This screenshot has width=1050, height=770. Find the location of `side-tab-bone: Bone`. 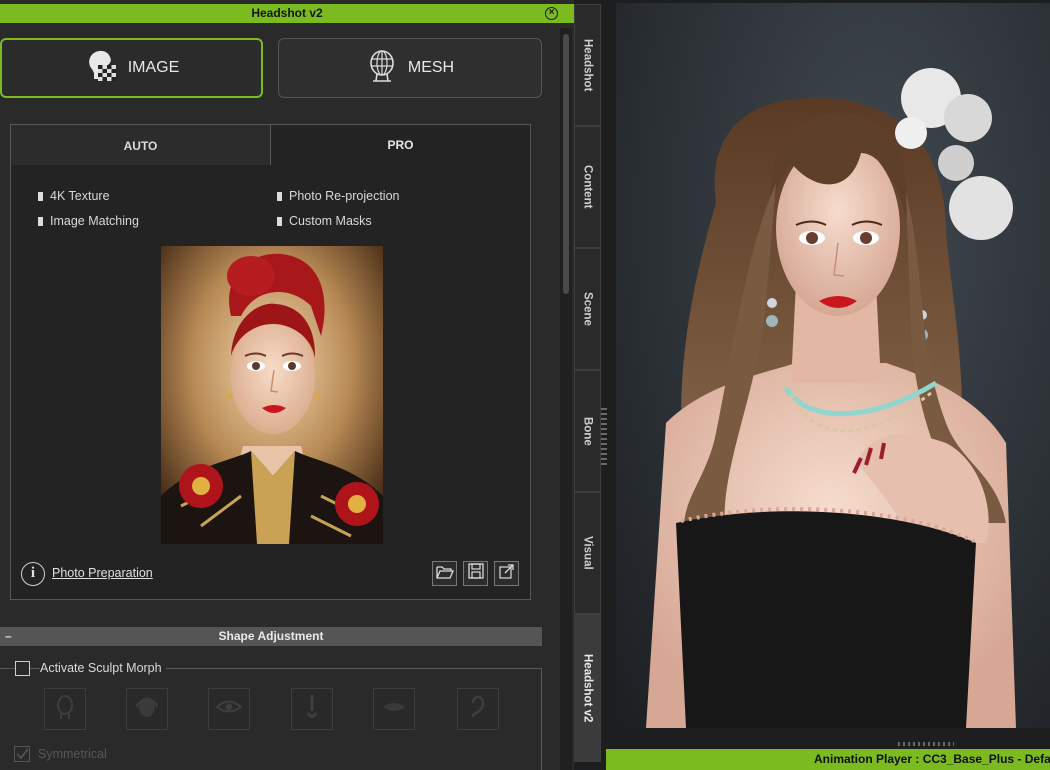

side-tab-bone: Bone is located at coordinates (587, 431).